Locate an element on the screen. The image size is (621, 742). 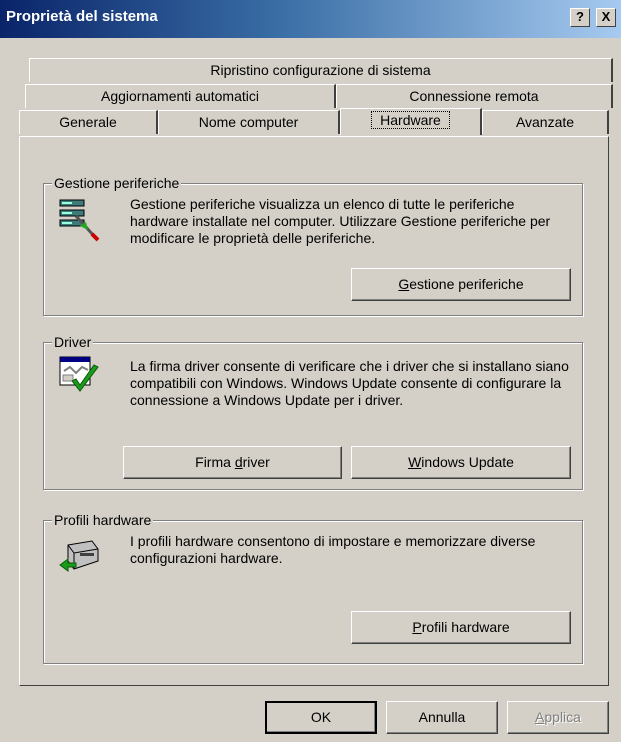
tab-connessione-remota: Connessione remota is located at coordinates (474, 96).